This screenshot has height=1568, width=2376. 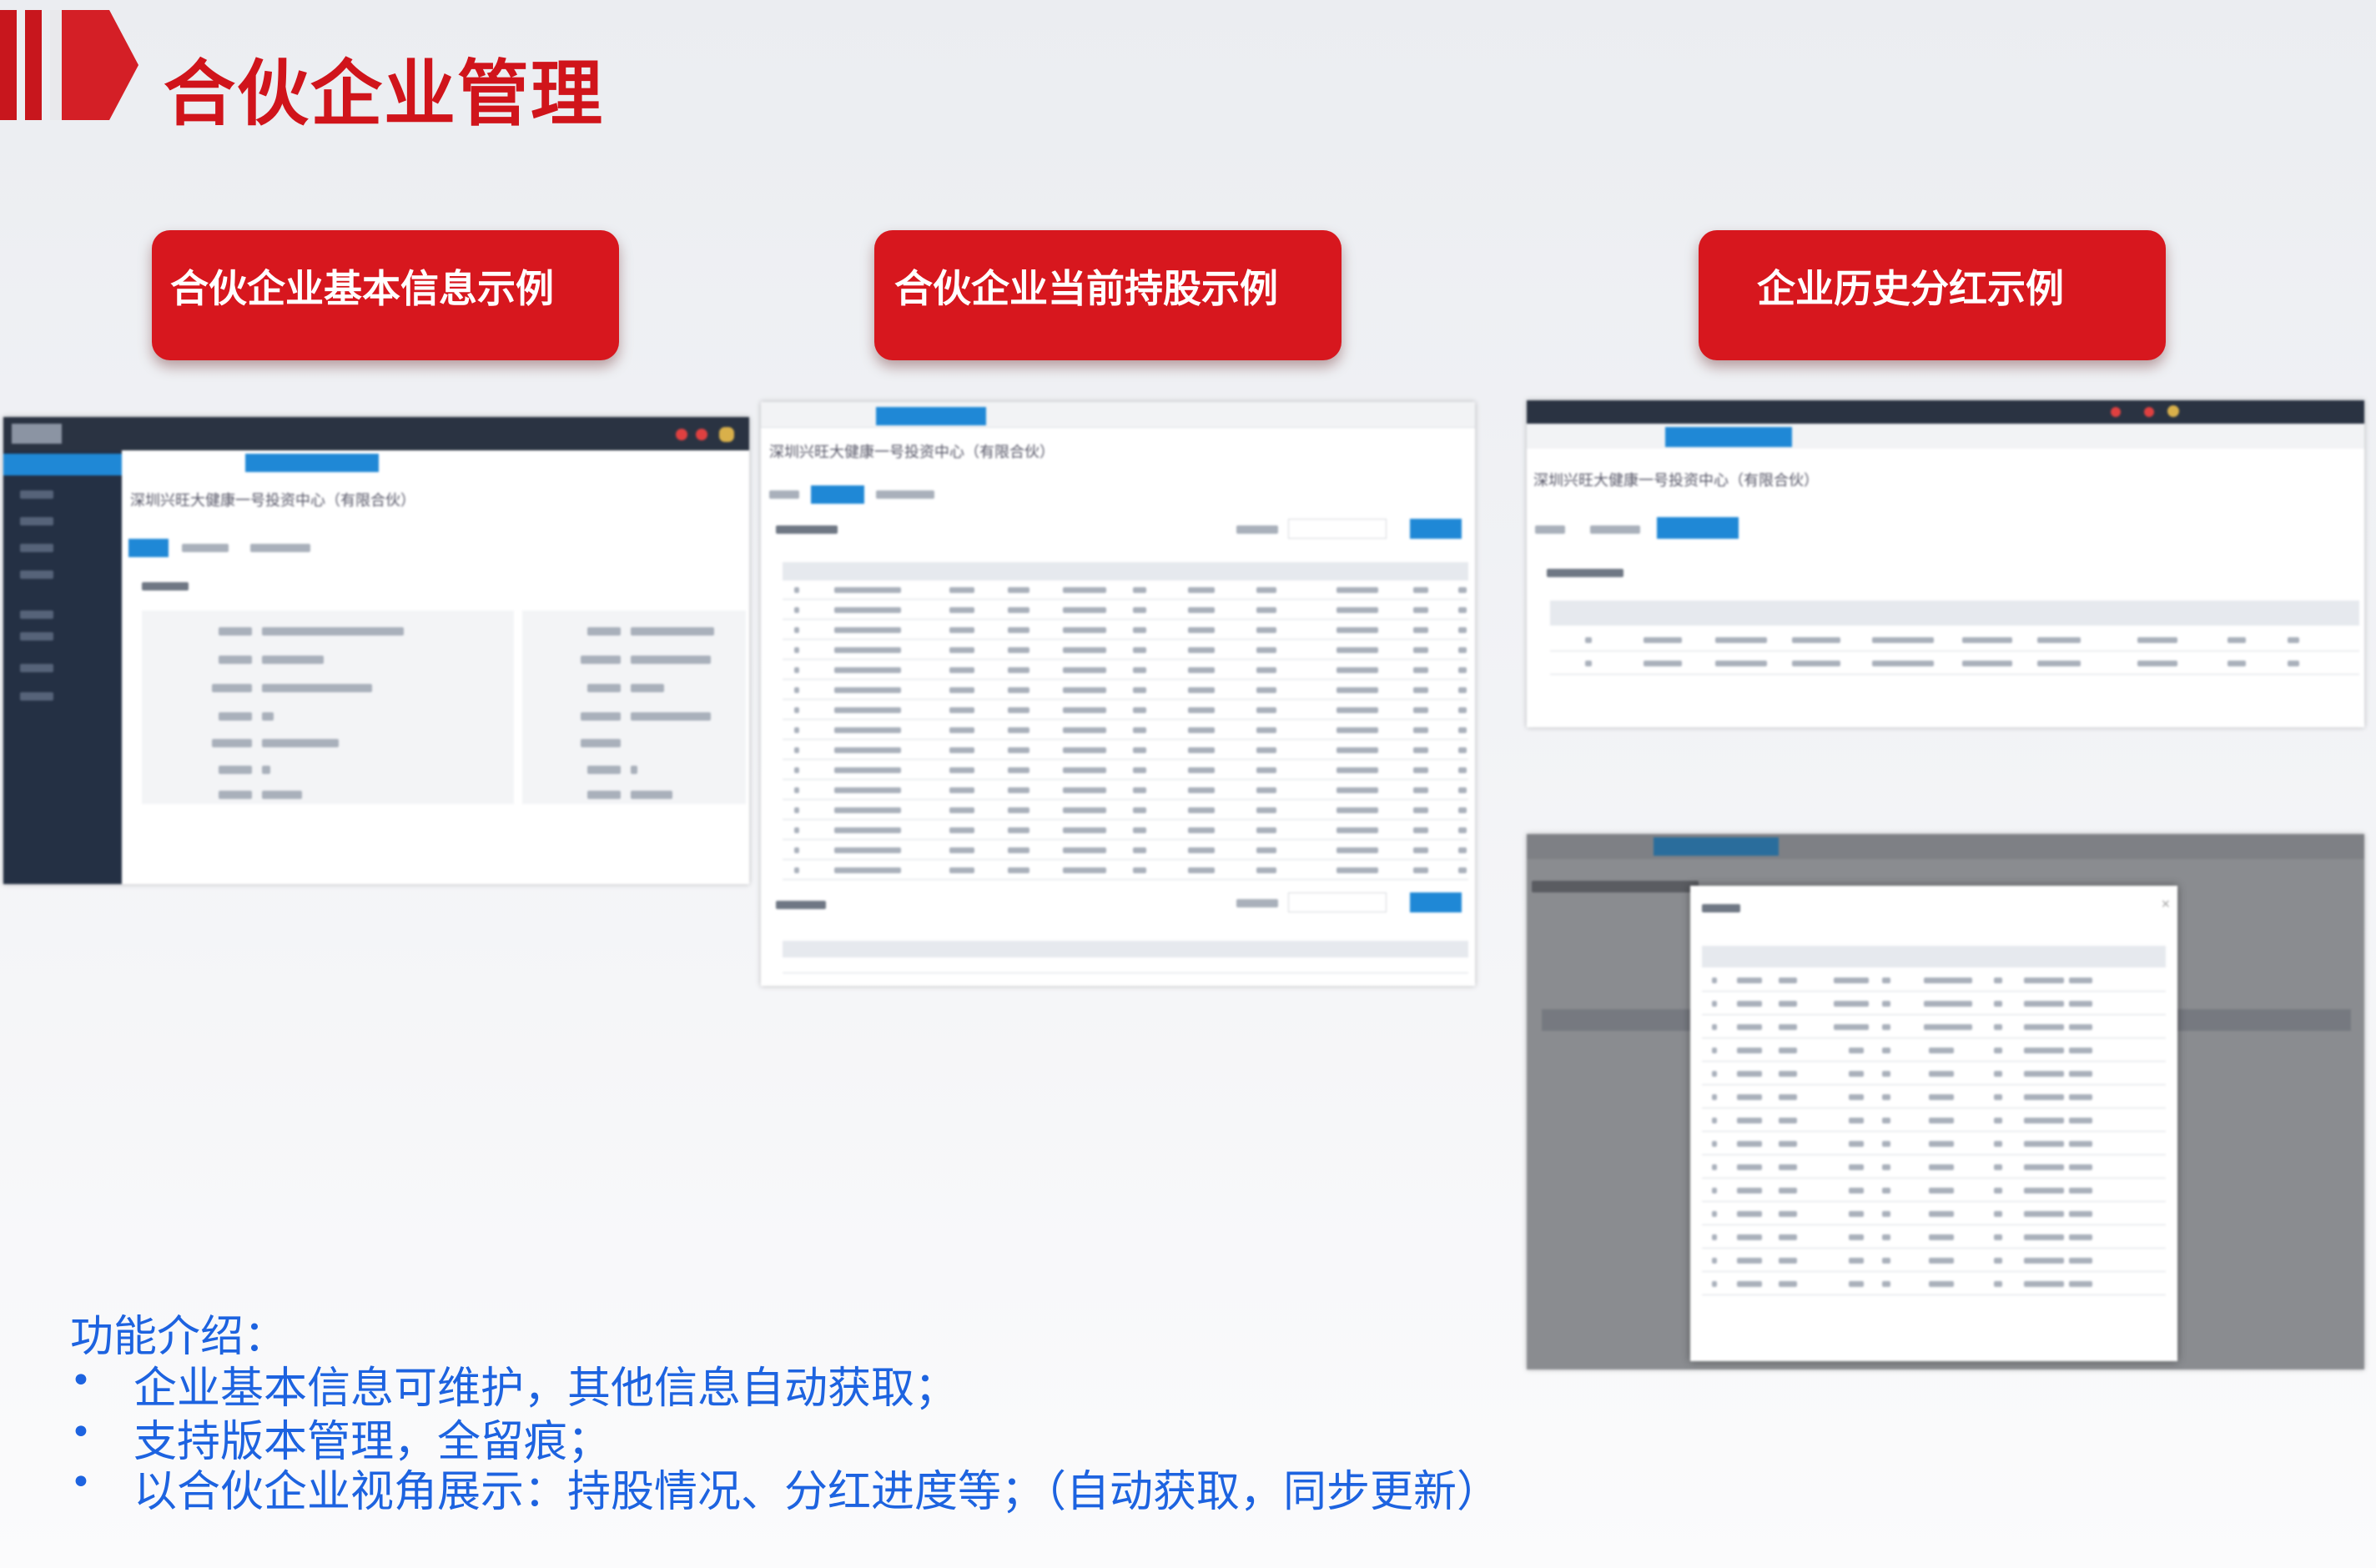 I want to click on table-header, so click(x=1126, y=949).